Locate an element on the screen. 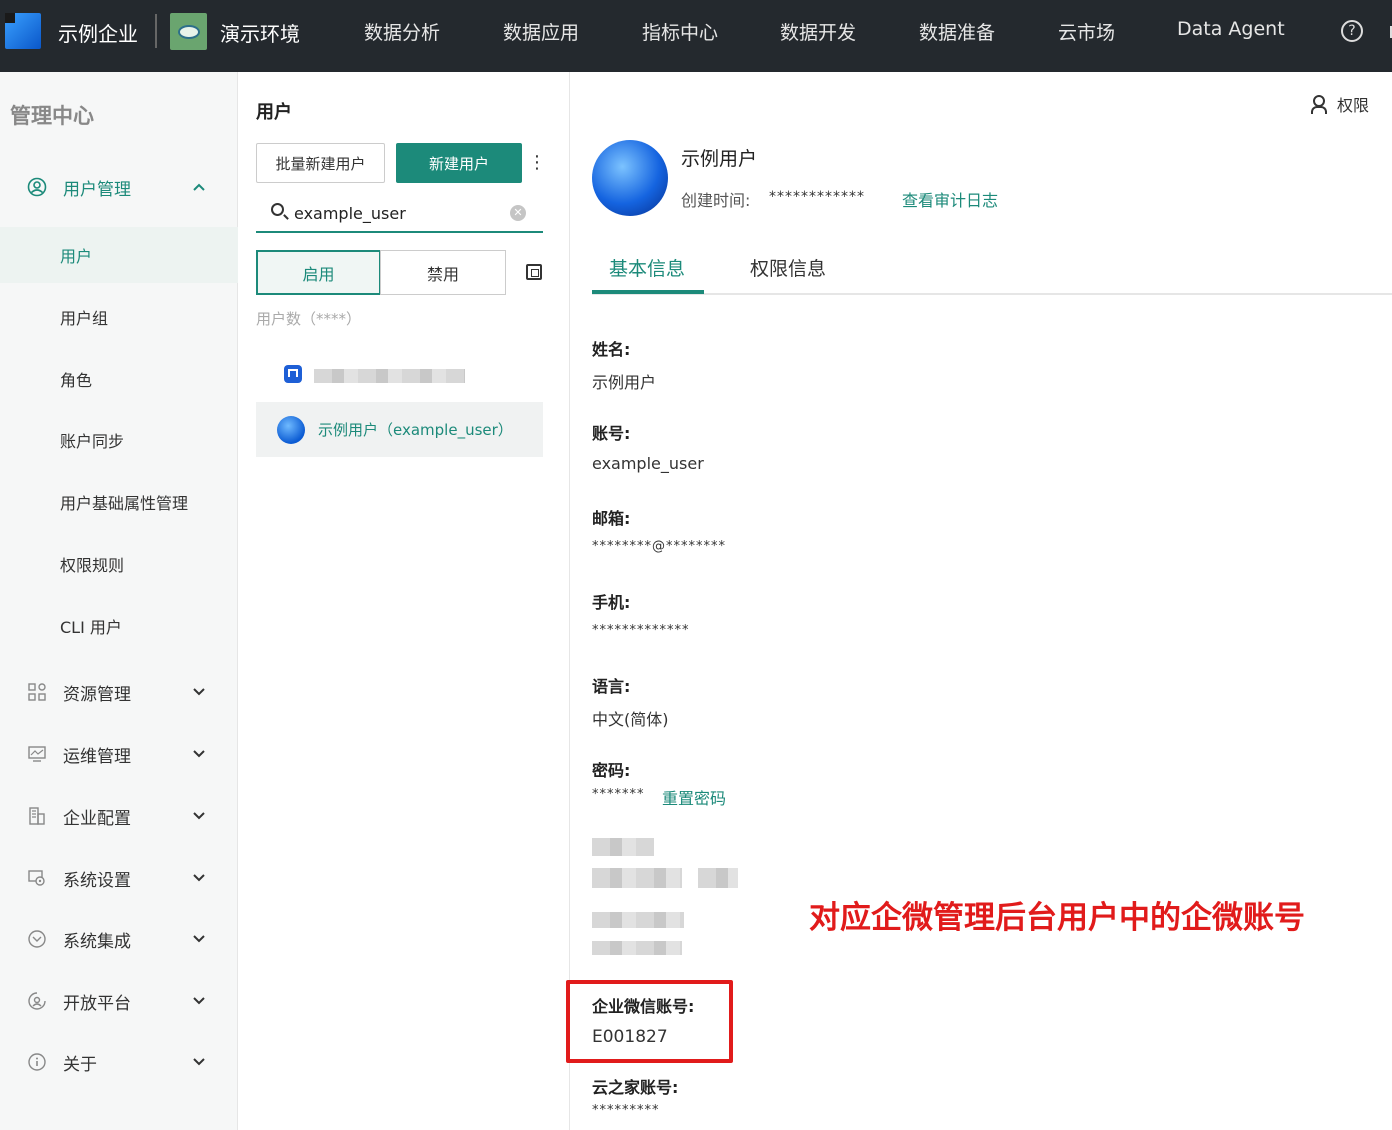  sidebar-item-label: 用户组 is located at coordinates (84, 318).